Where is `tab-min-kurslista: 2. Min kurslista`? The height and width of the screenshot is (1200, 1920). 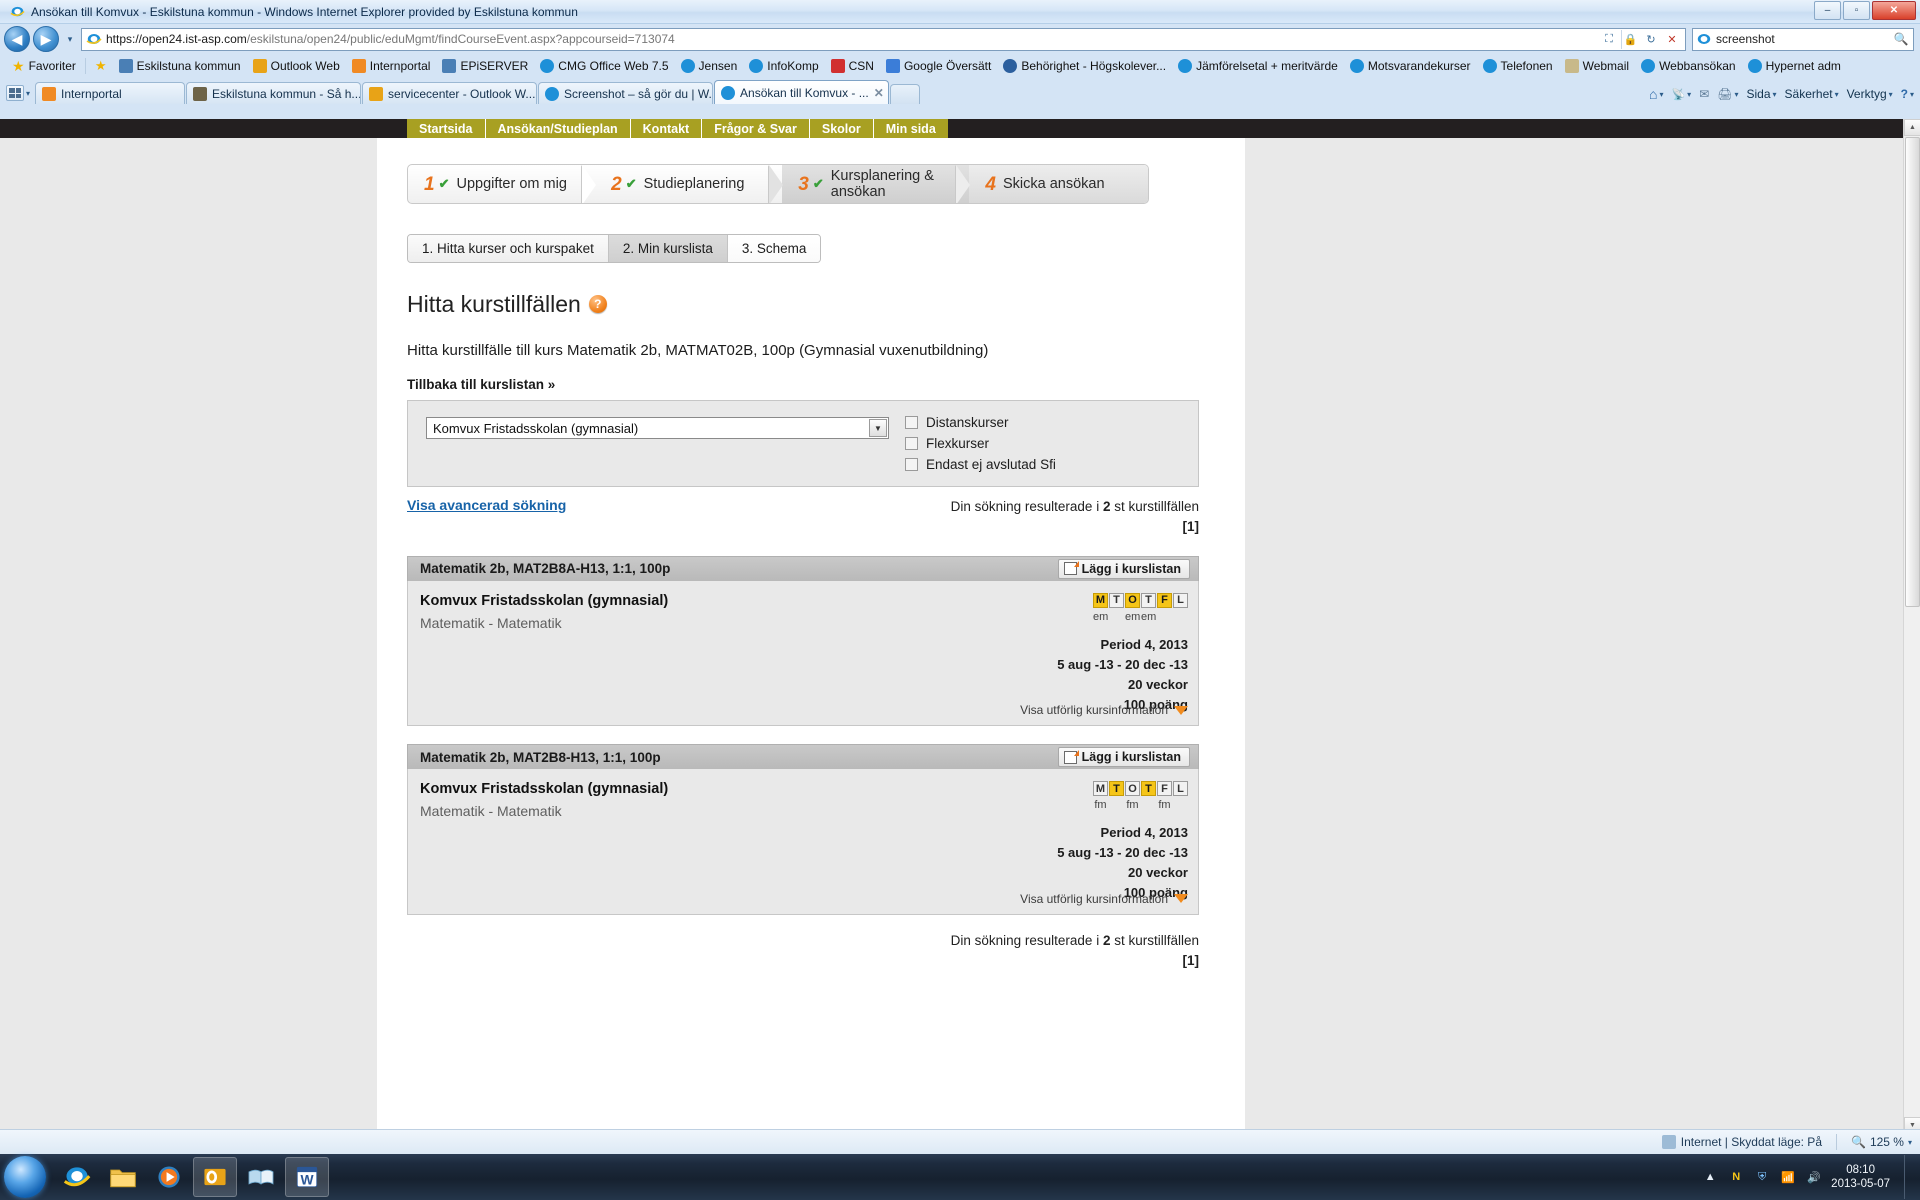
tab-min-kurslista: 2. Min kurslista is located at coordinates (668, 248).